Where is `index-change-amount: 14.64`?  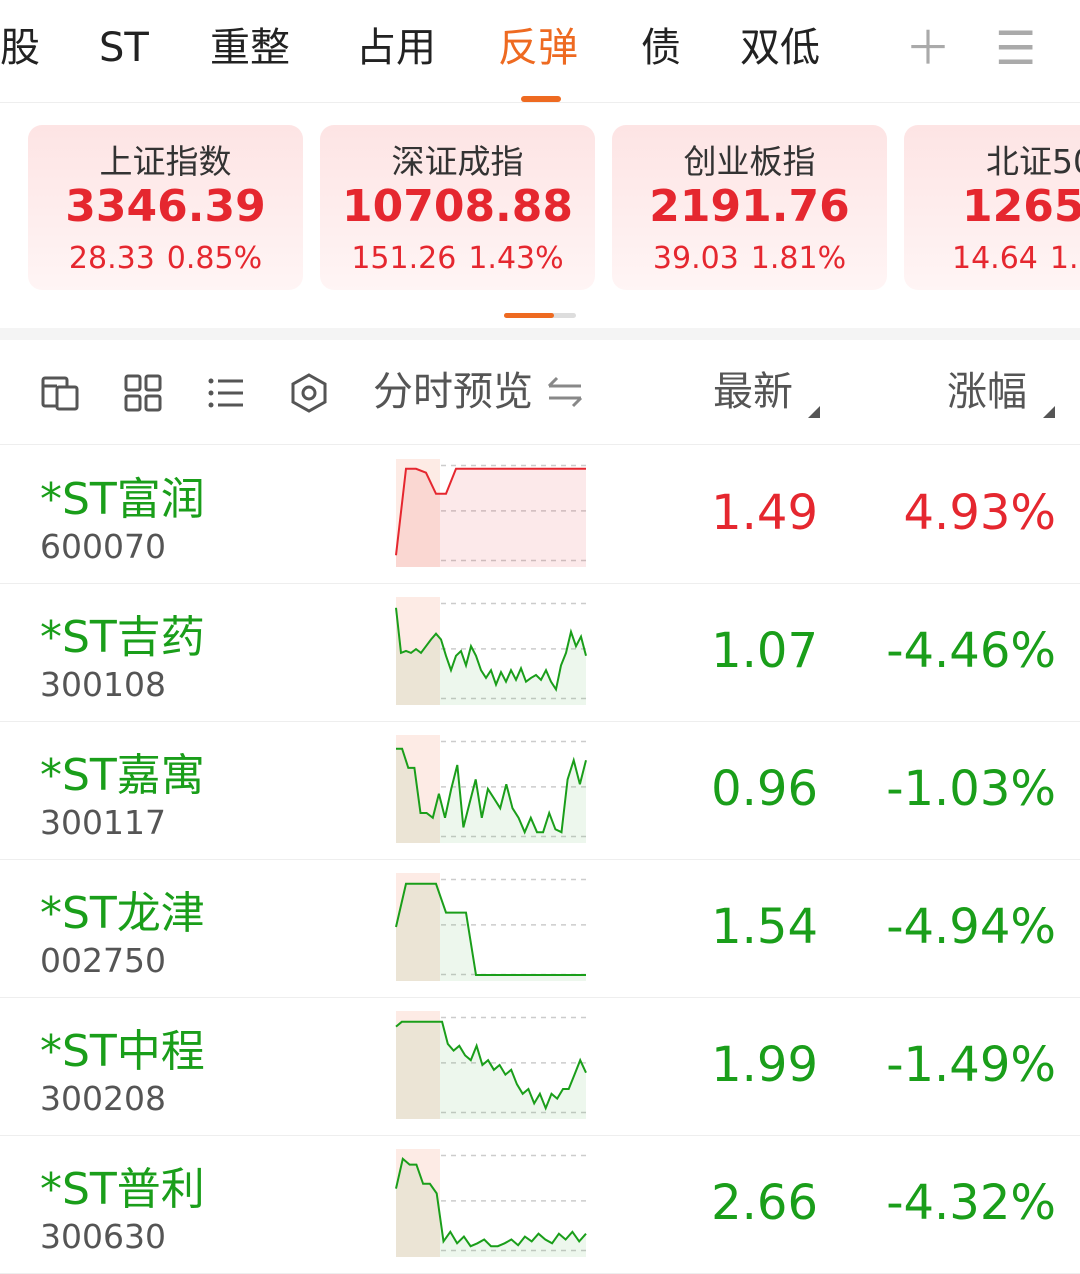
index-change-amount: 14.64 is located at coordinates (995, 258).